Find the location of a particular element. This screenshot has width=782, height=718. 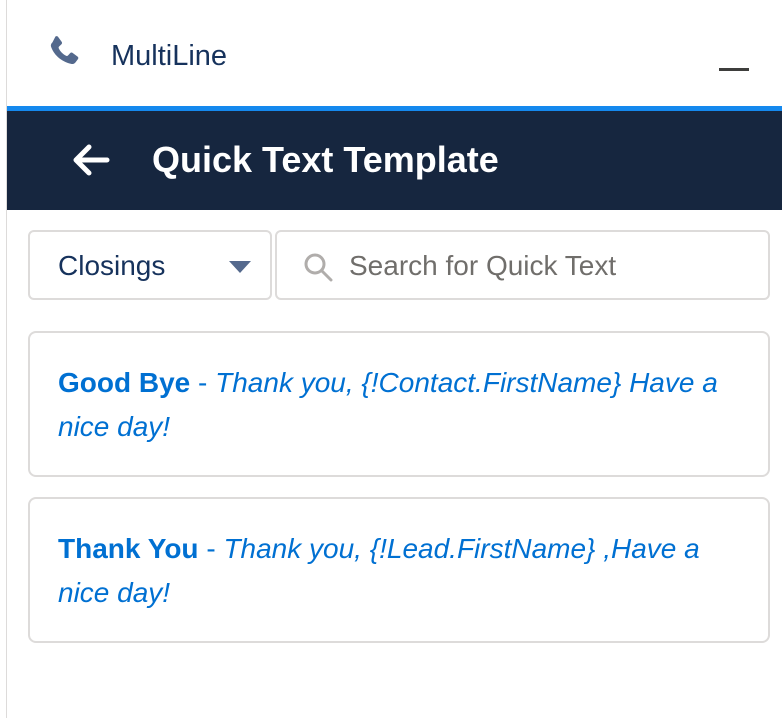

minimize-icon is located at coordinates (734, 69).